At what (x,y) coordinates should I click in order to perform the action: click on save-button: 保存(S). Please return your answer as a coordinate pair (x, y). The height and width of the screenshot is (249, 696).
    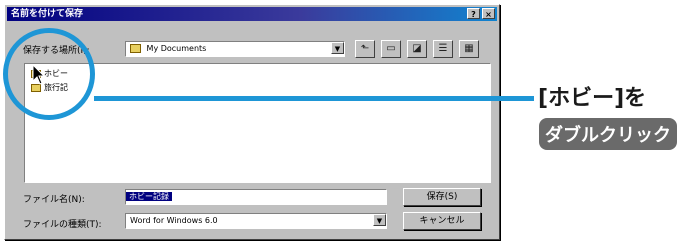
    Looking at the image, I should click on (442, 197).